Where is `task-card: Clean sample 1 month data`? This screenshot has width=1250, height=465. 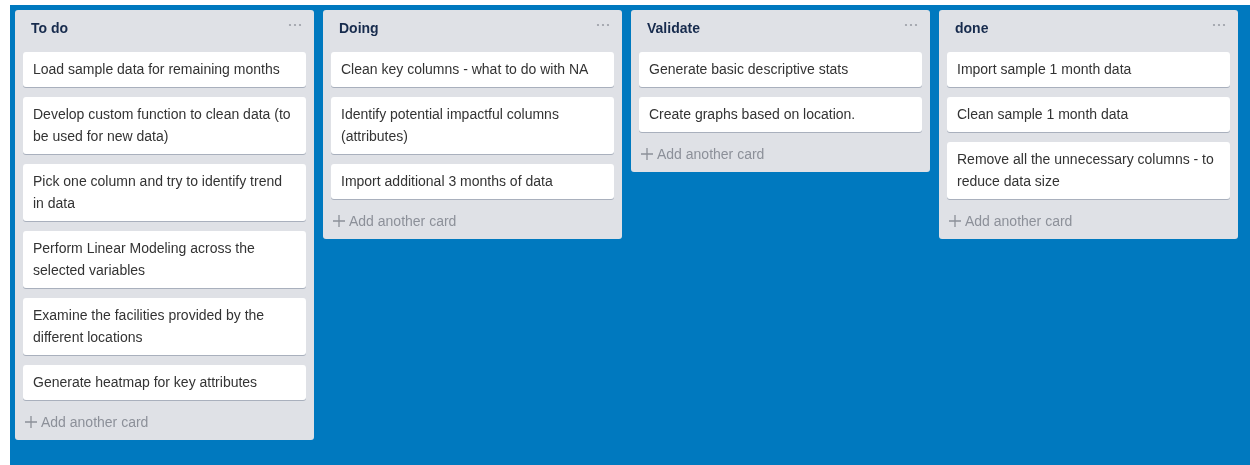
task-card: Clean sample 1 month data is located at coordinates (1088, 114).